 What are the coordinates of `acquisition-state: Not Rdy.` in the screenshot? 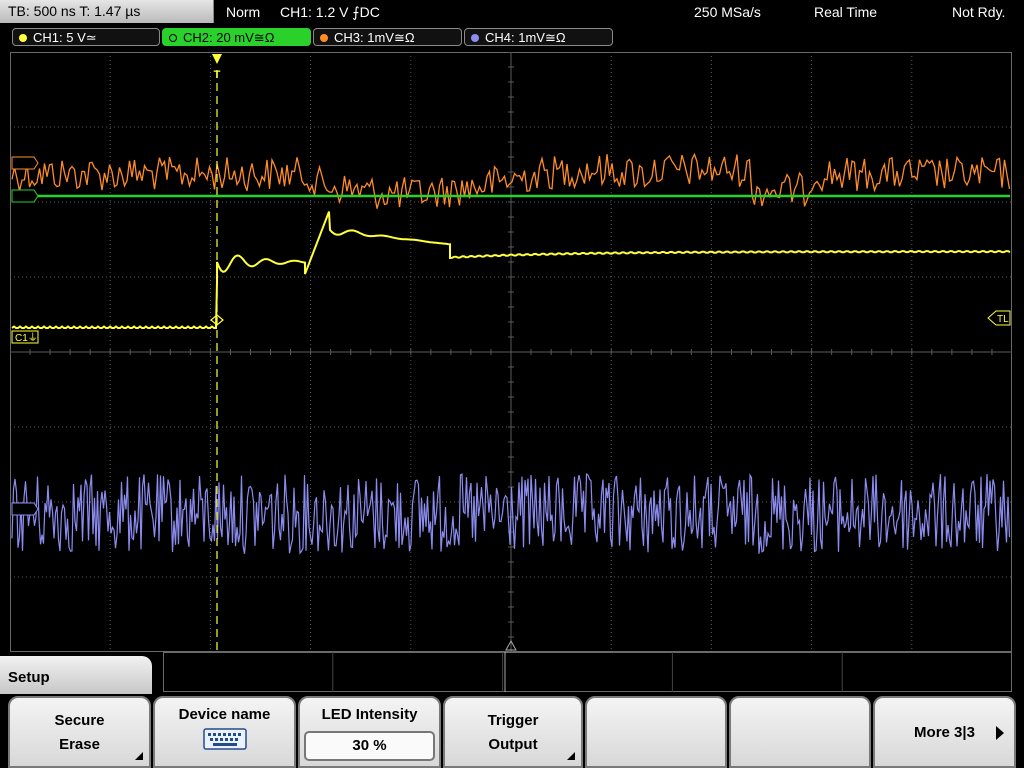 It's located at (979, 12).